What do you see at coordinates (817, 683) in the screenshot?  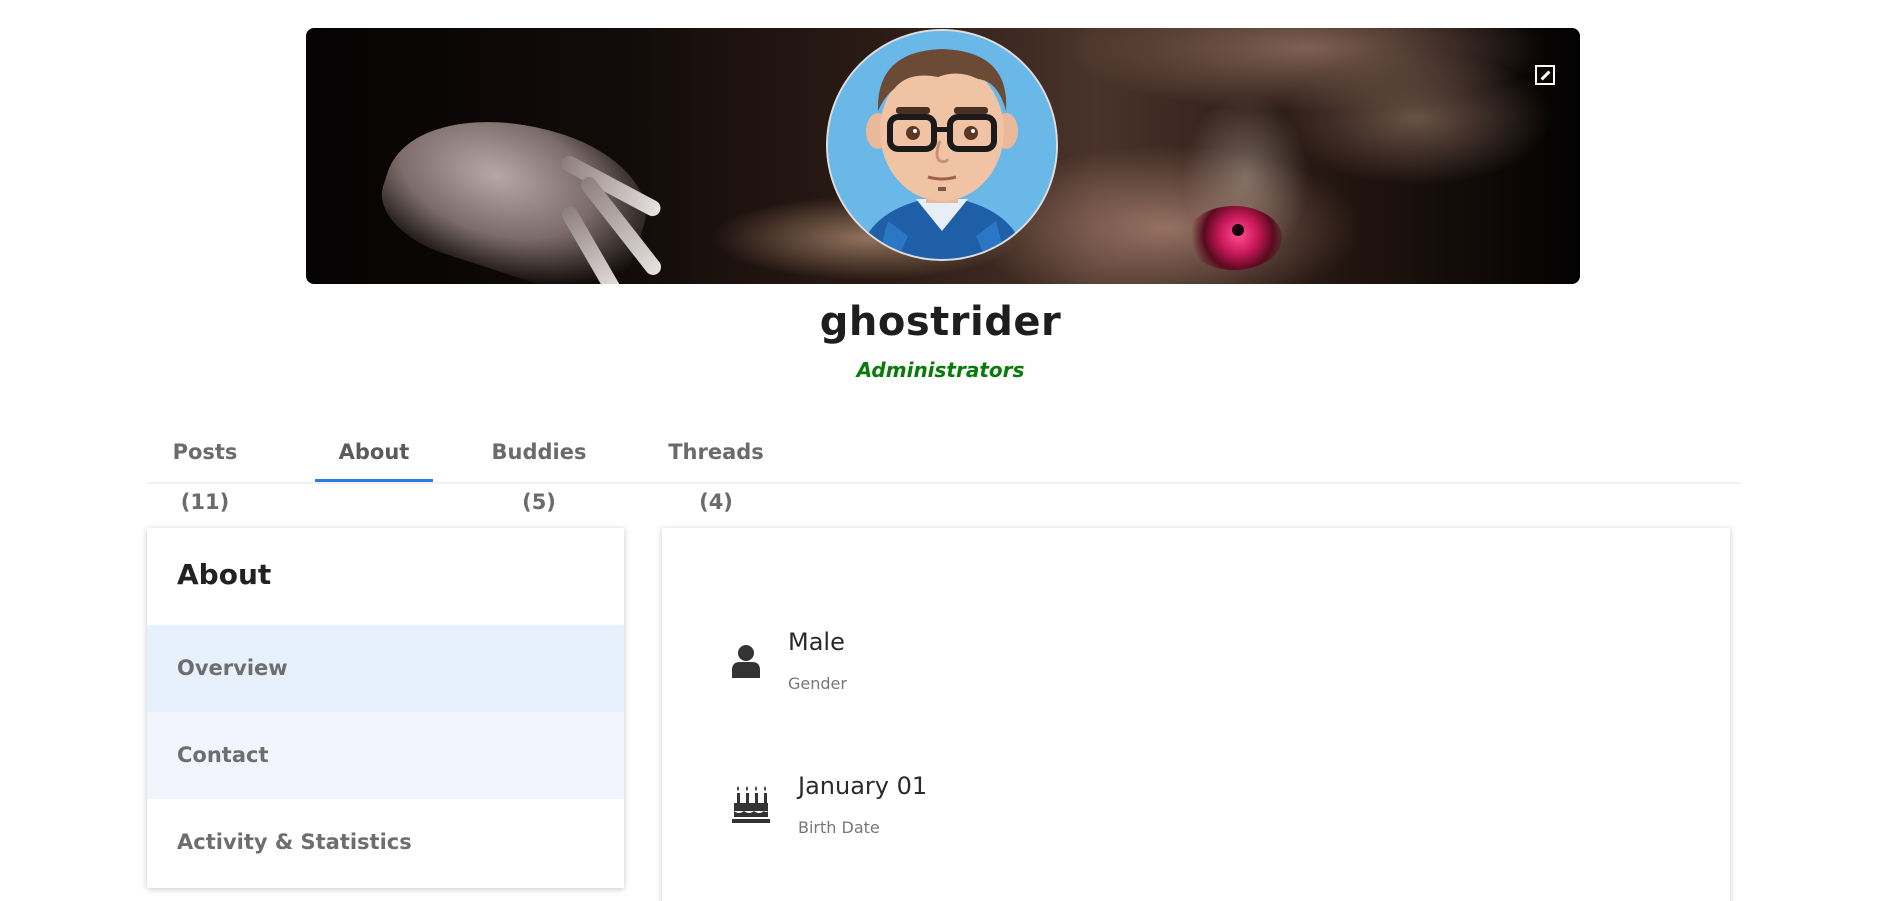 I see `gender-label: Gender` at bounding box center [817, 683].